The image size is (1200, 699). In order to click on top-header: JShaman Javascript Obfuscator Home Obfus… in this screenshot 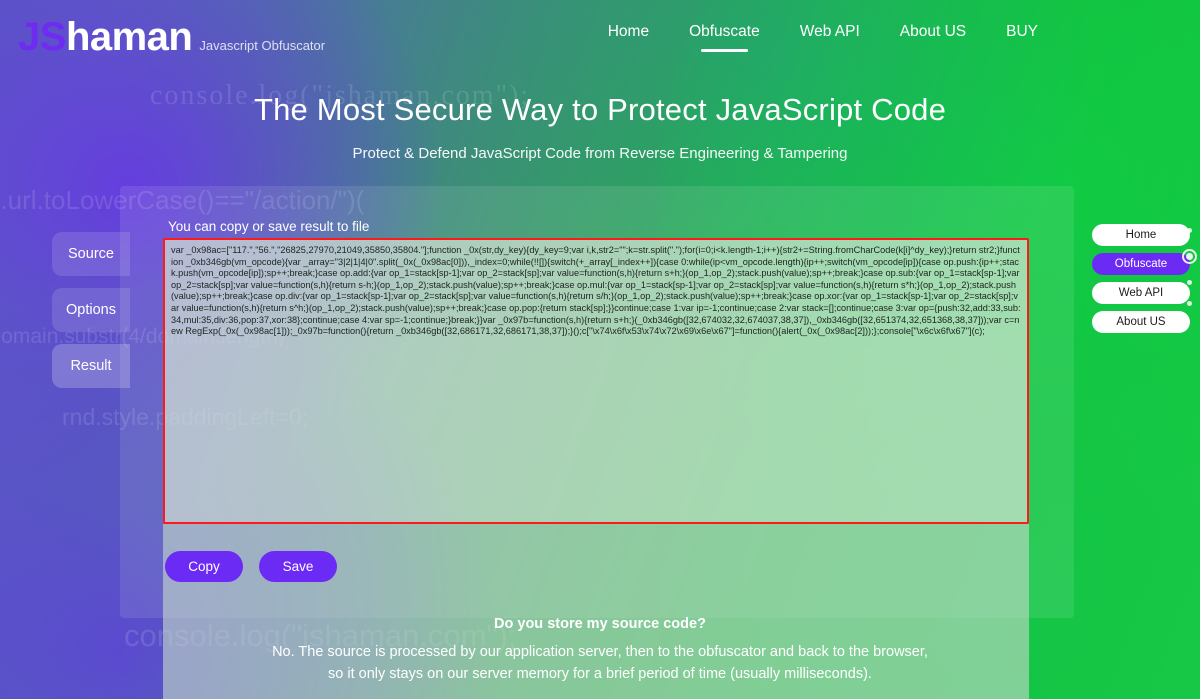, I will do `click(600, 37)`.